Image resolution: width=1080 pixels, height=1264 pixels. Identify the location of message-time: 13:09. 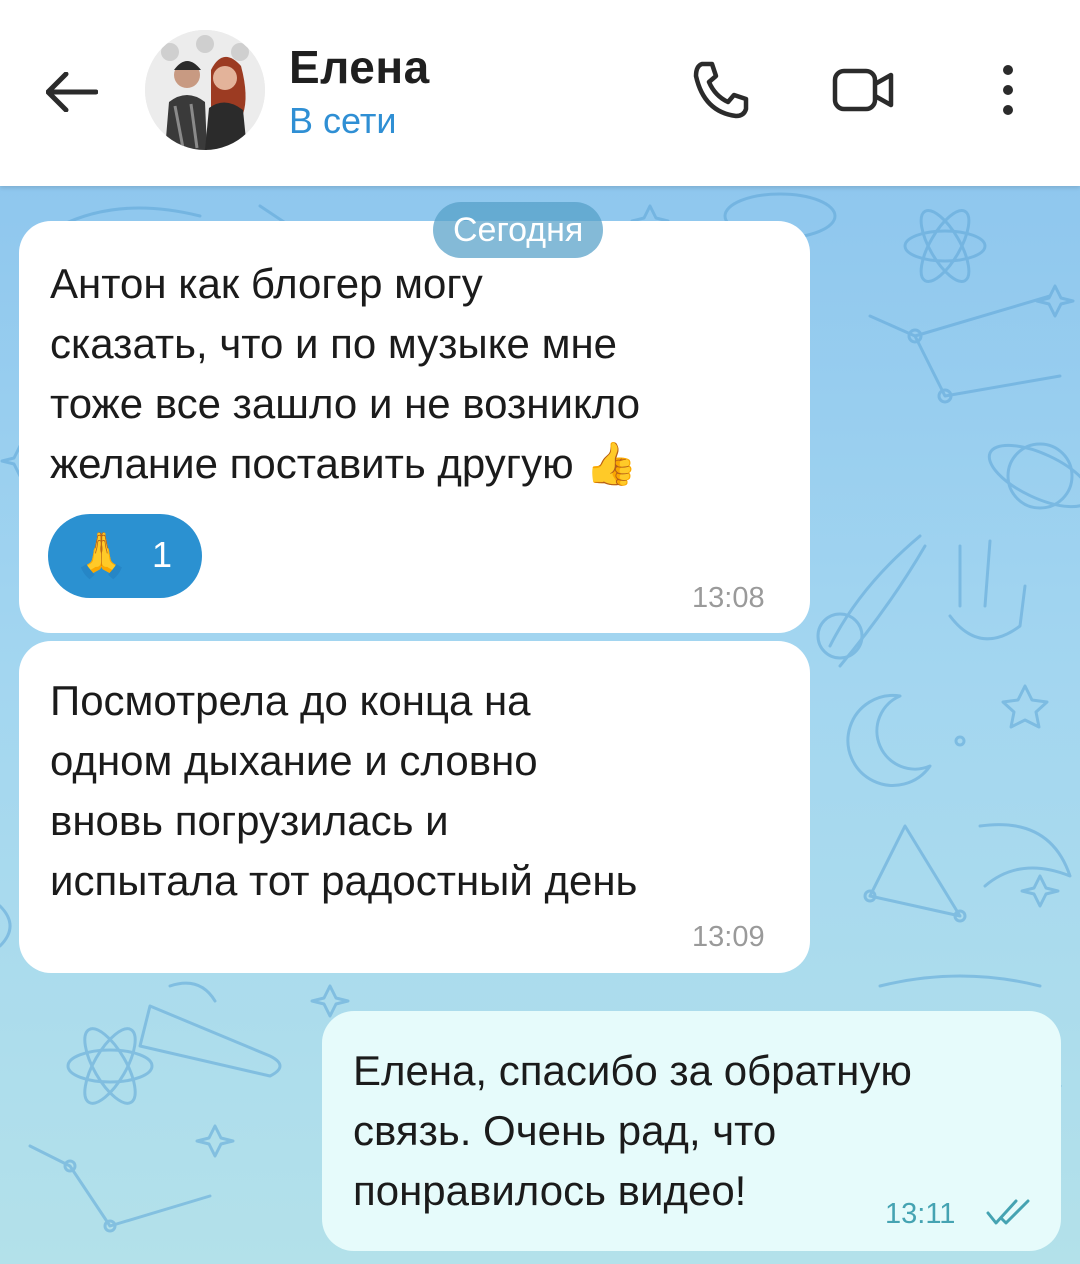
(728, 937).